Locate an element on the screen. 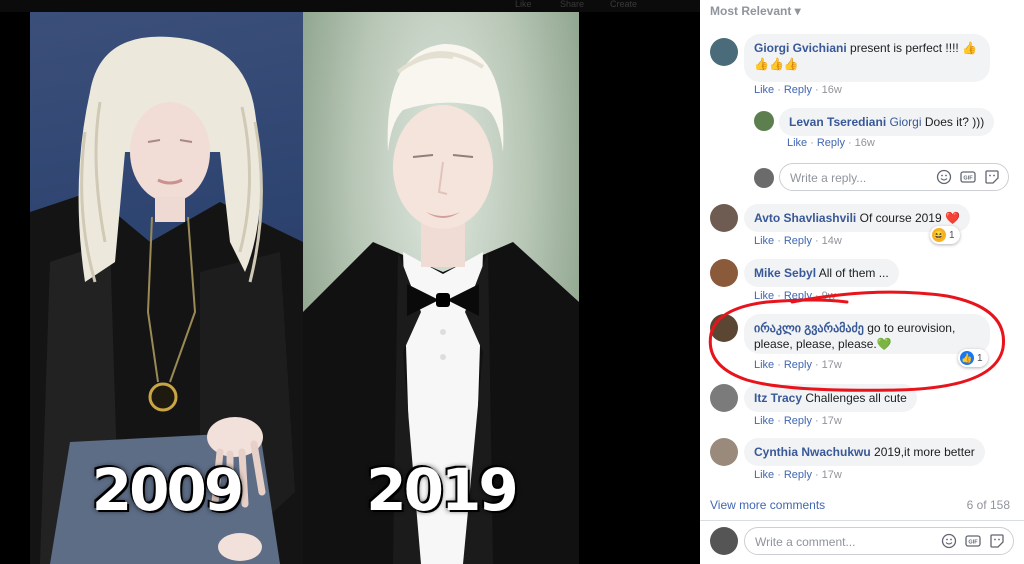  comment-time: 16w is located at coordinates (831, 90).